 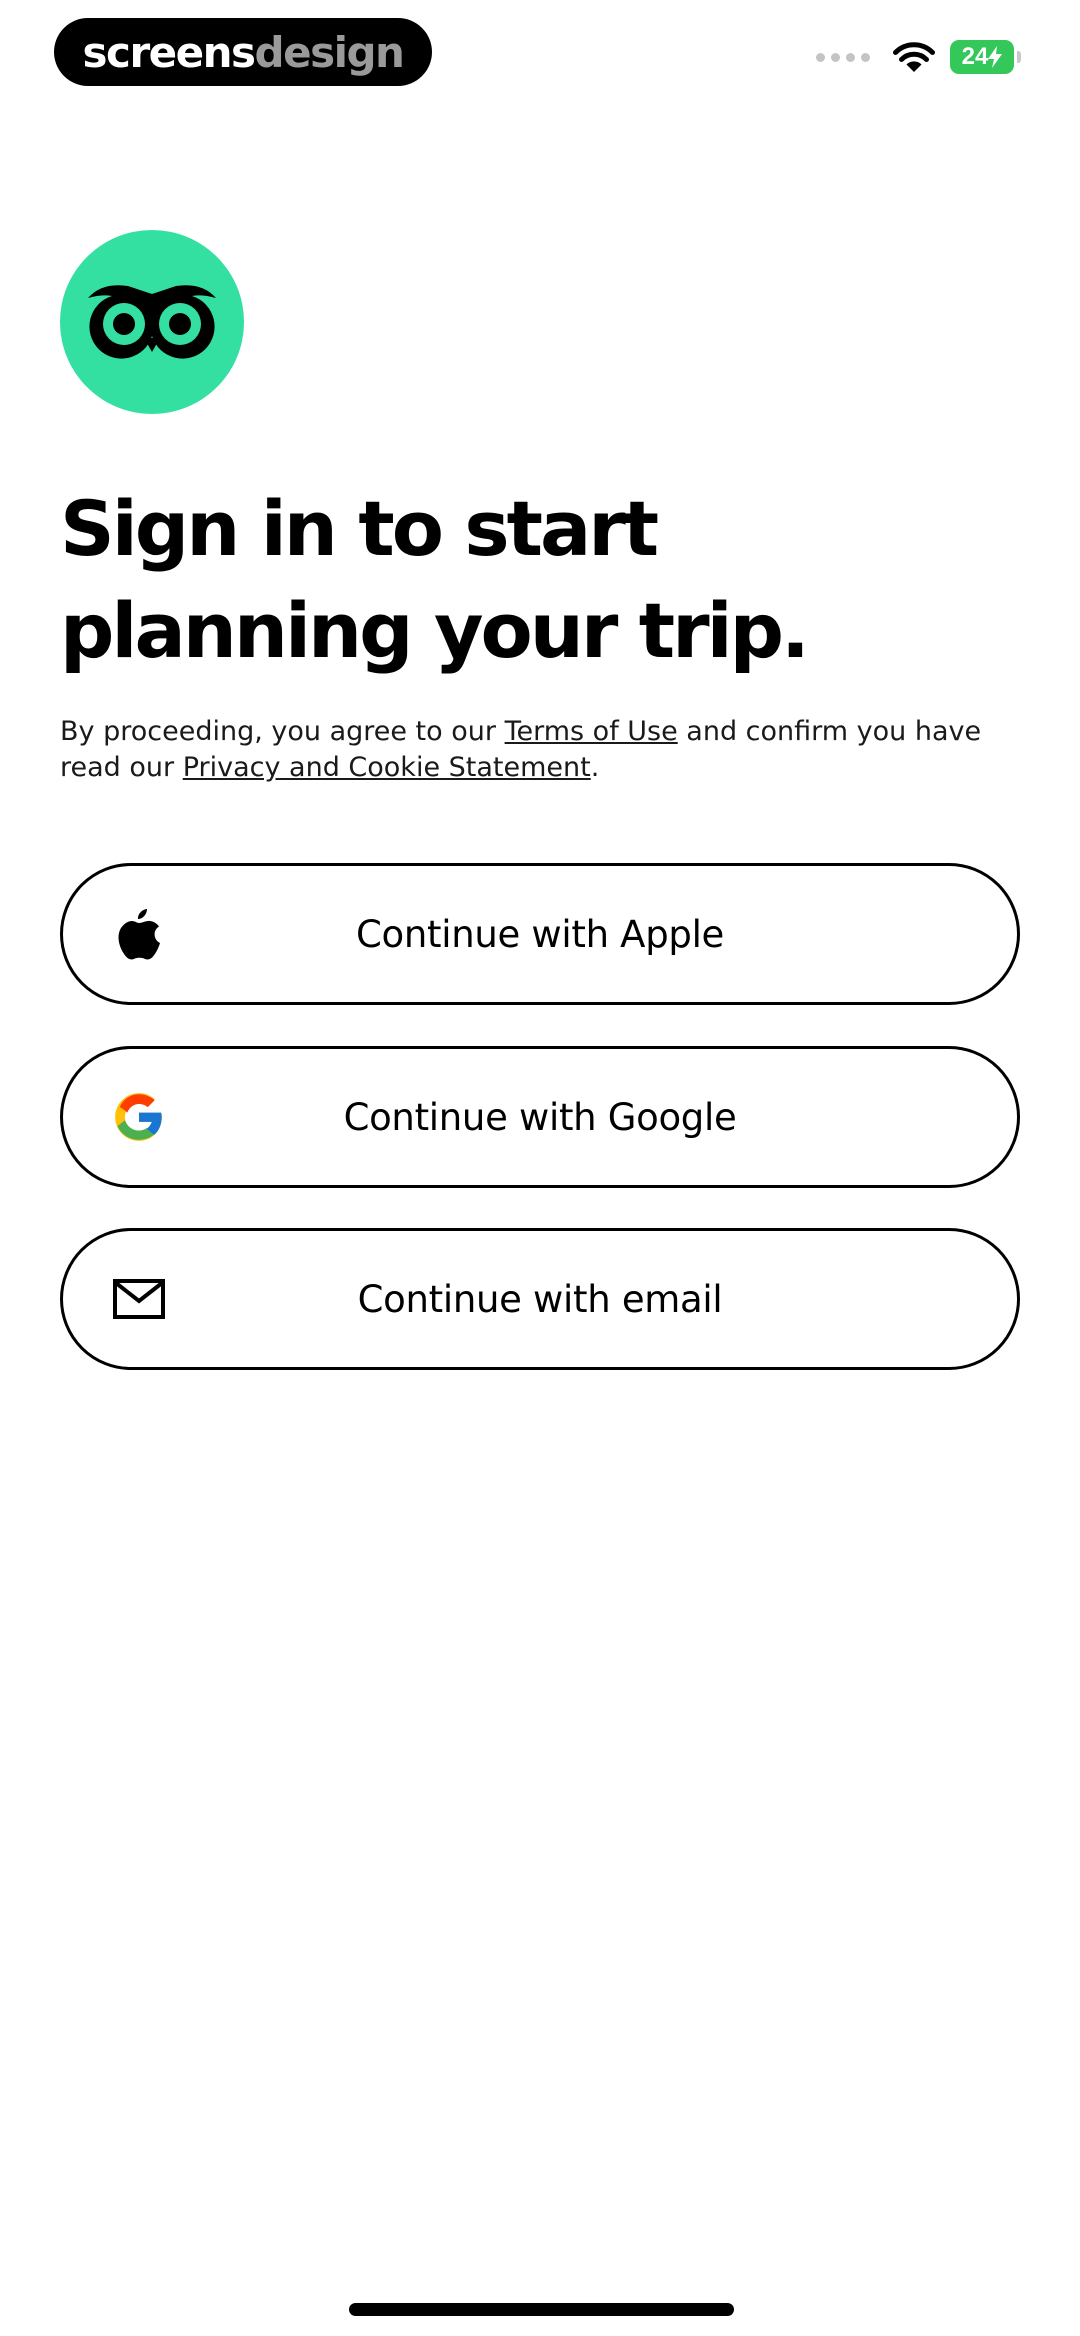 What do you see at coordinates (169, 52) in the screenshot?
I see `brand-word-screens: screens` at bounding box center [169, 52].